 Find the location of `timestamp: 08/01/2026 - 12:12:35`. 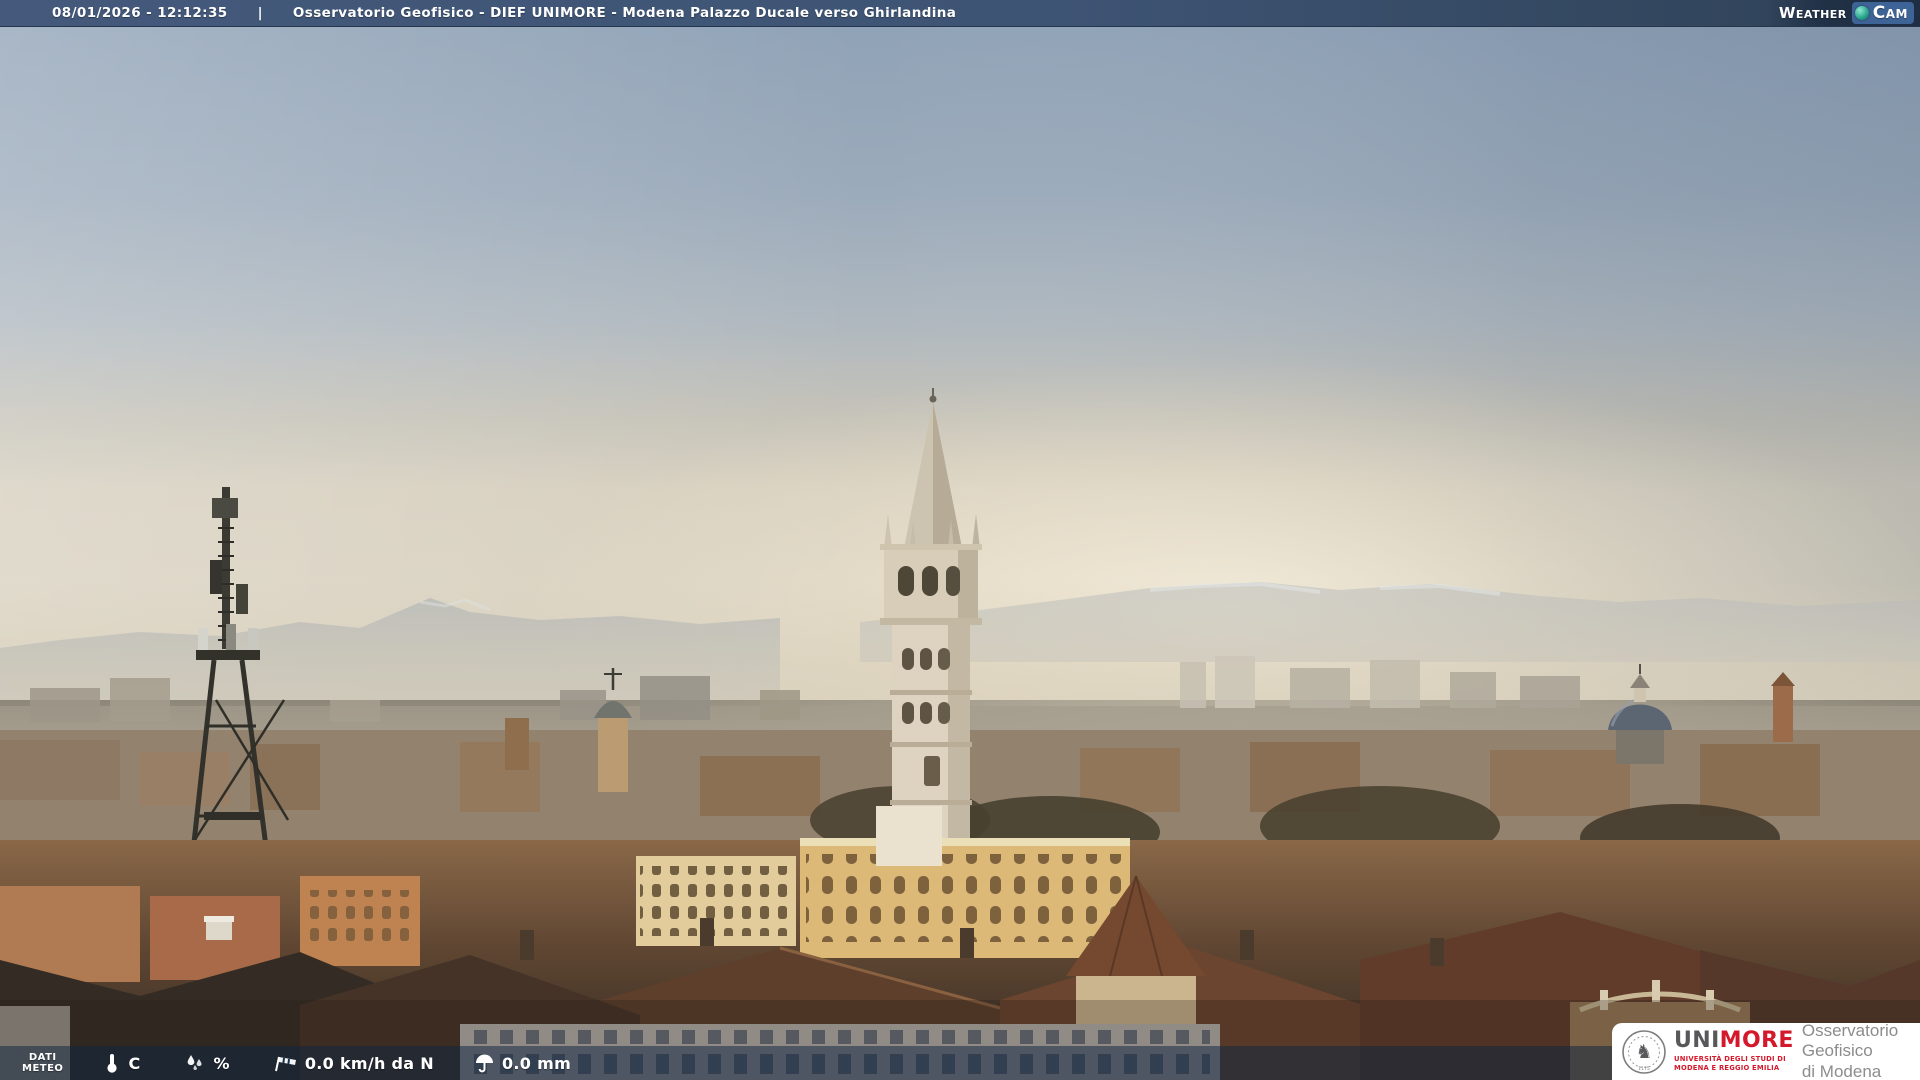

timestamp: 08/01/2026 - 12:12:35 is located at coordinates (140, 13).